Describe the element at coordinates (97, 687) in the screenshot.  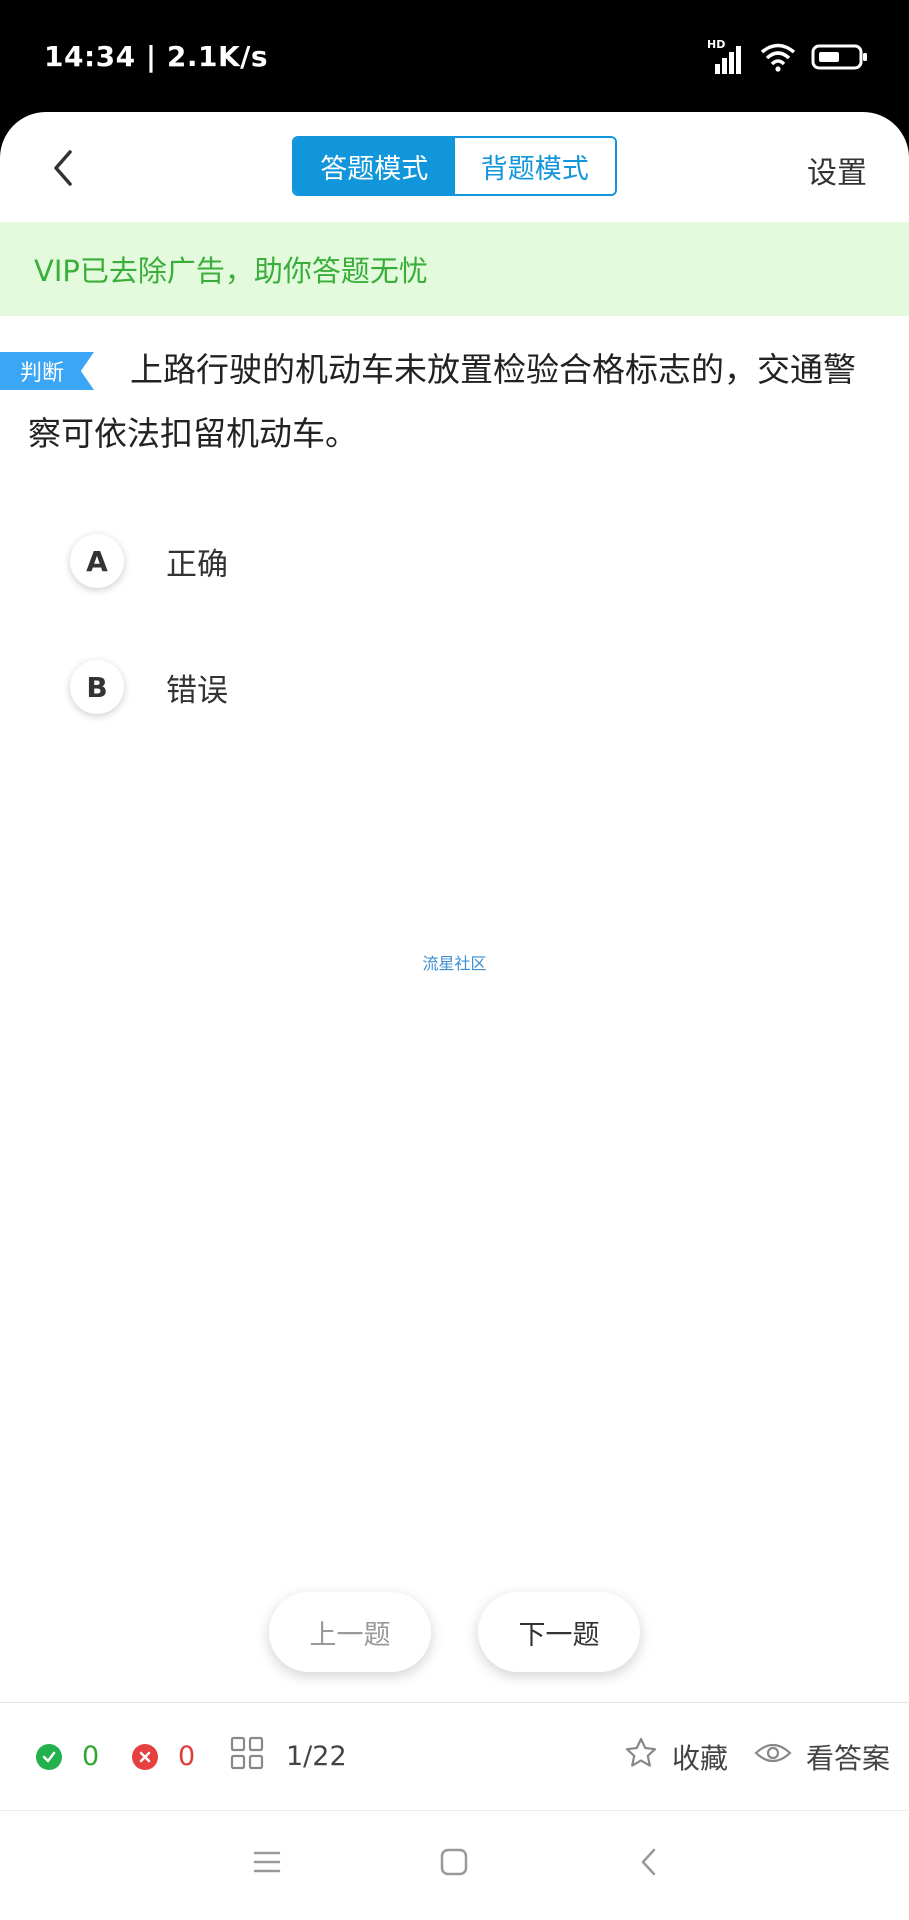
I see `option-letter: B` at that location.